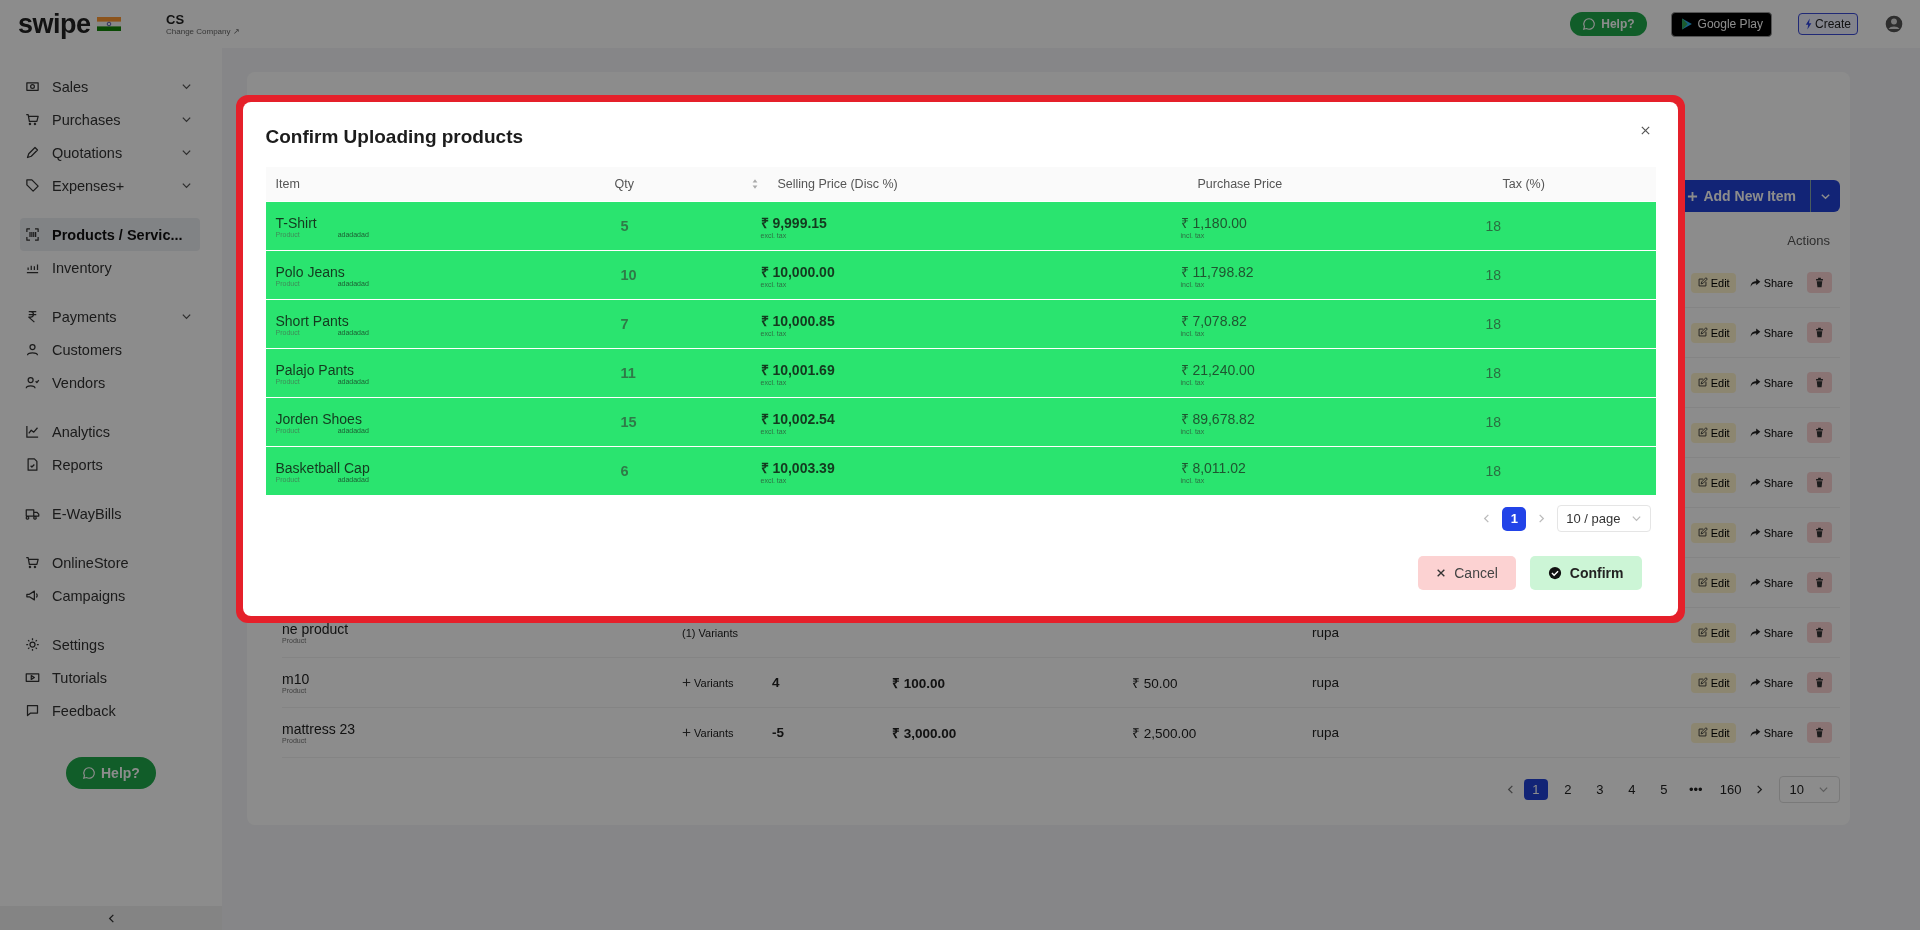 Image resolution: width=1920 pixels, height=930 pixels. Describe the element at coordinates (1825, 196) in the screenshot. I see `add-options-dropdown` at that location.